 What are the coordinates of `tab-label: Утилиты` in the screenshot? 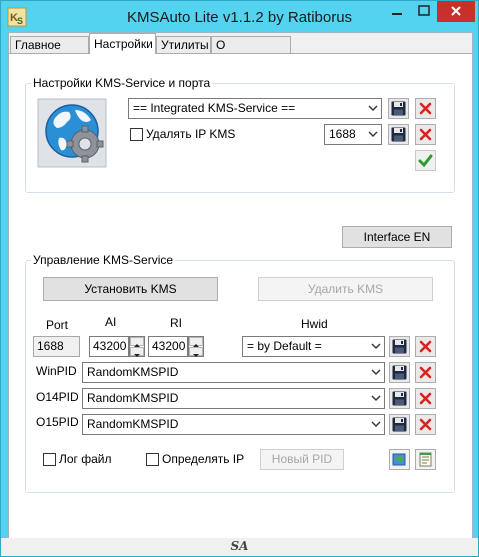 It's located at (185, 45).